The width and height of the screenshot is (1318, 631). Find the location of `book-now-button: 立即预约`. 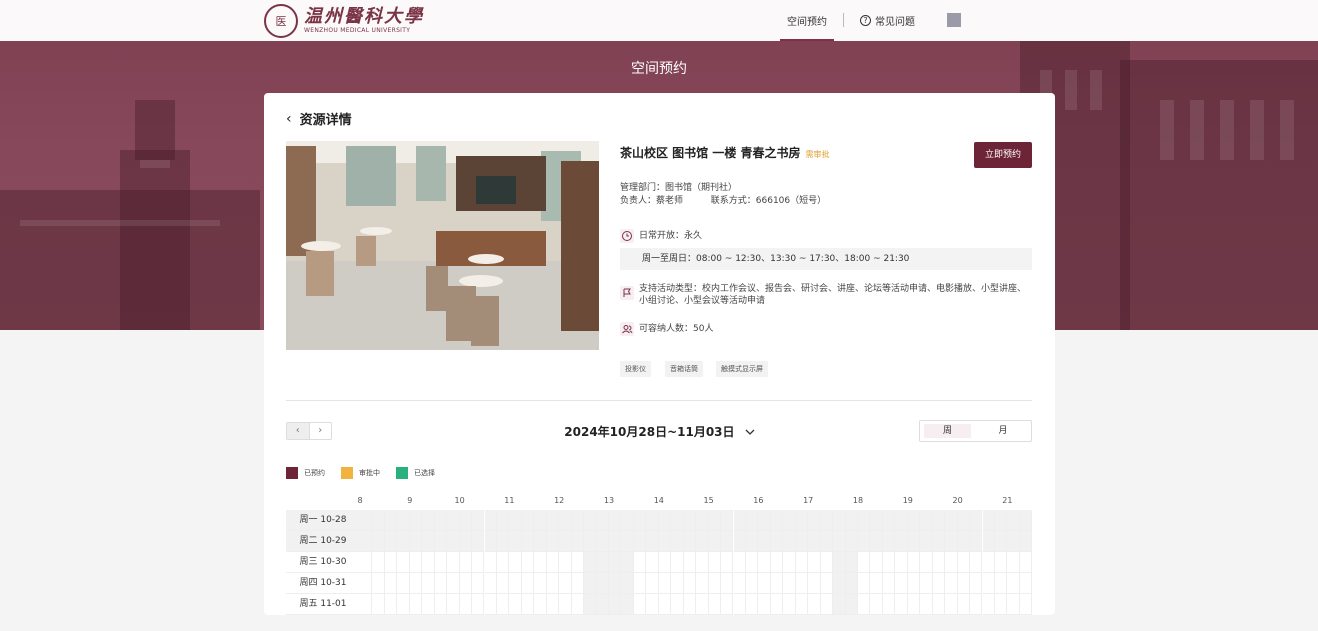

book-now-button: 立即预约 is located at coordinates (1003, 155).